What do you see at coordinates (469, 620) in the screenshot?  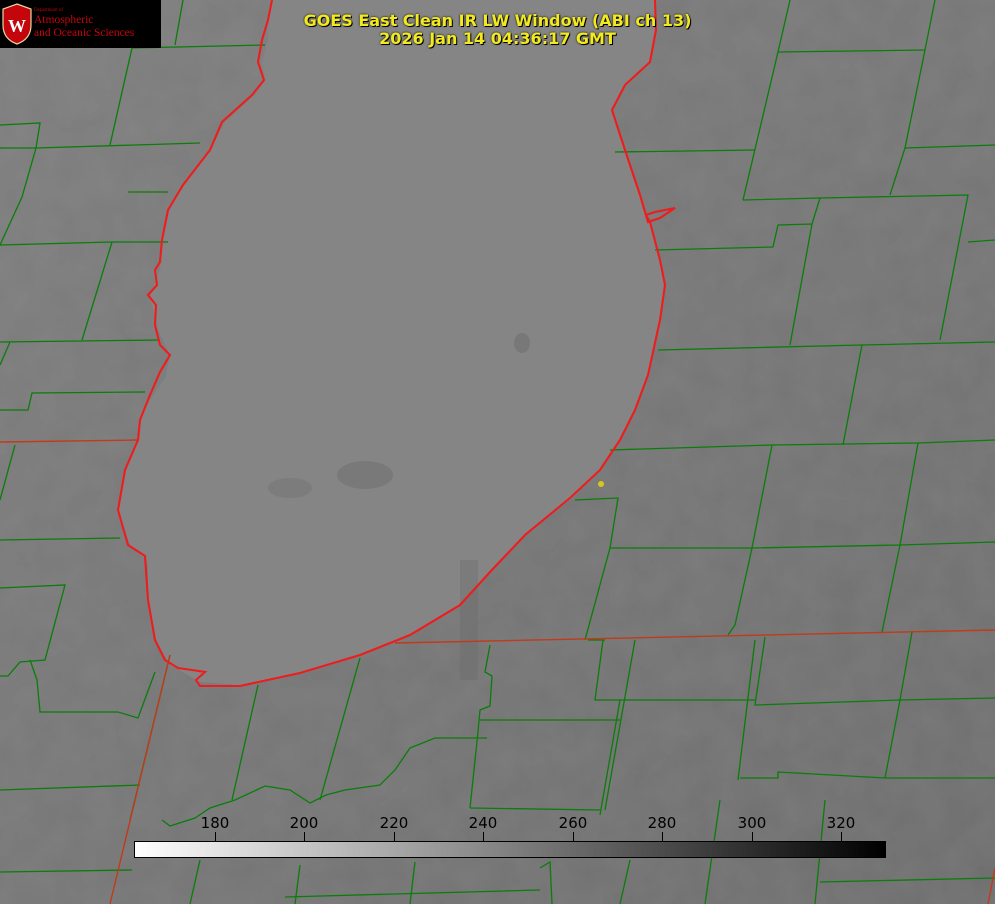 I see `land-streak` at bounding box center [469, 620].